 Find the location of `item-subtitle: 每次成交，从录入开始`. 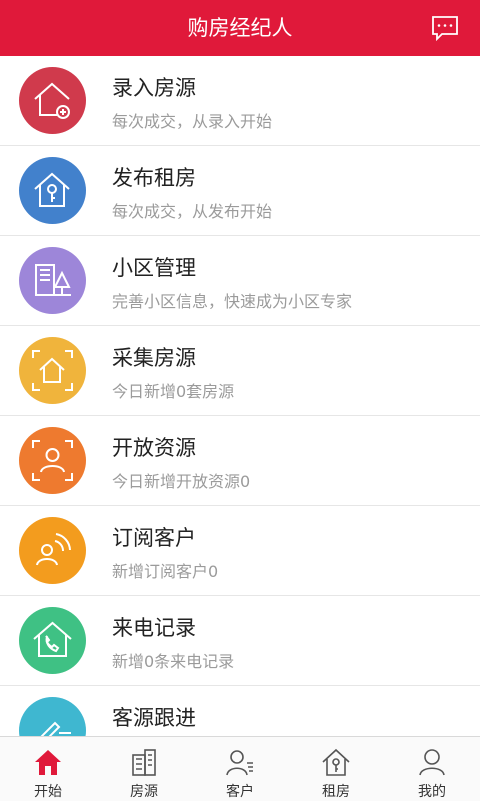

item-subtitle: 每次成交，从录入开始 is located at coordinates (192, 121).